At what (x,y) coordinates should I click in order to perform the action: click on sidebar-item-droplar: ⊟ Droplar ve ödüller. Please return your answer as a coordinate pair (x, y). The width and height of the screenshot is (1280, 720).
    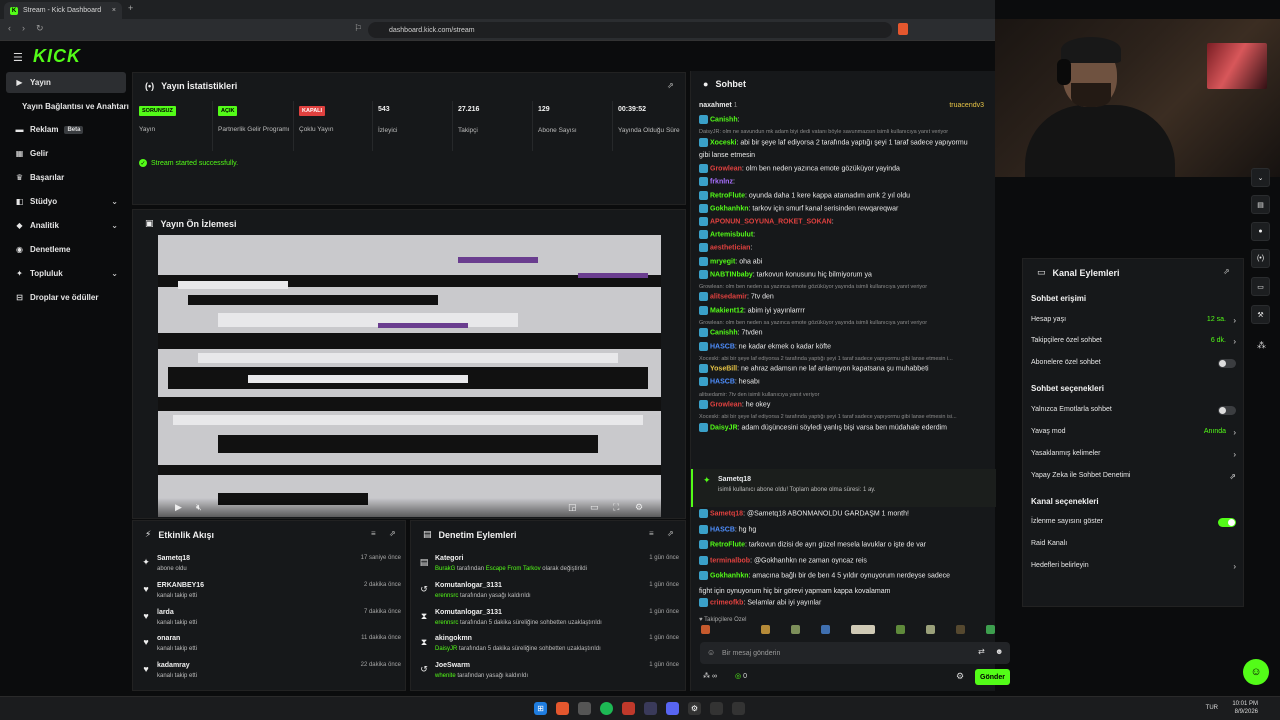
    Looking at the image, I should click on (66, 297).